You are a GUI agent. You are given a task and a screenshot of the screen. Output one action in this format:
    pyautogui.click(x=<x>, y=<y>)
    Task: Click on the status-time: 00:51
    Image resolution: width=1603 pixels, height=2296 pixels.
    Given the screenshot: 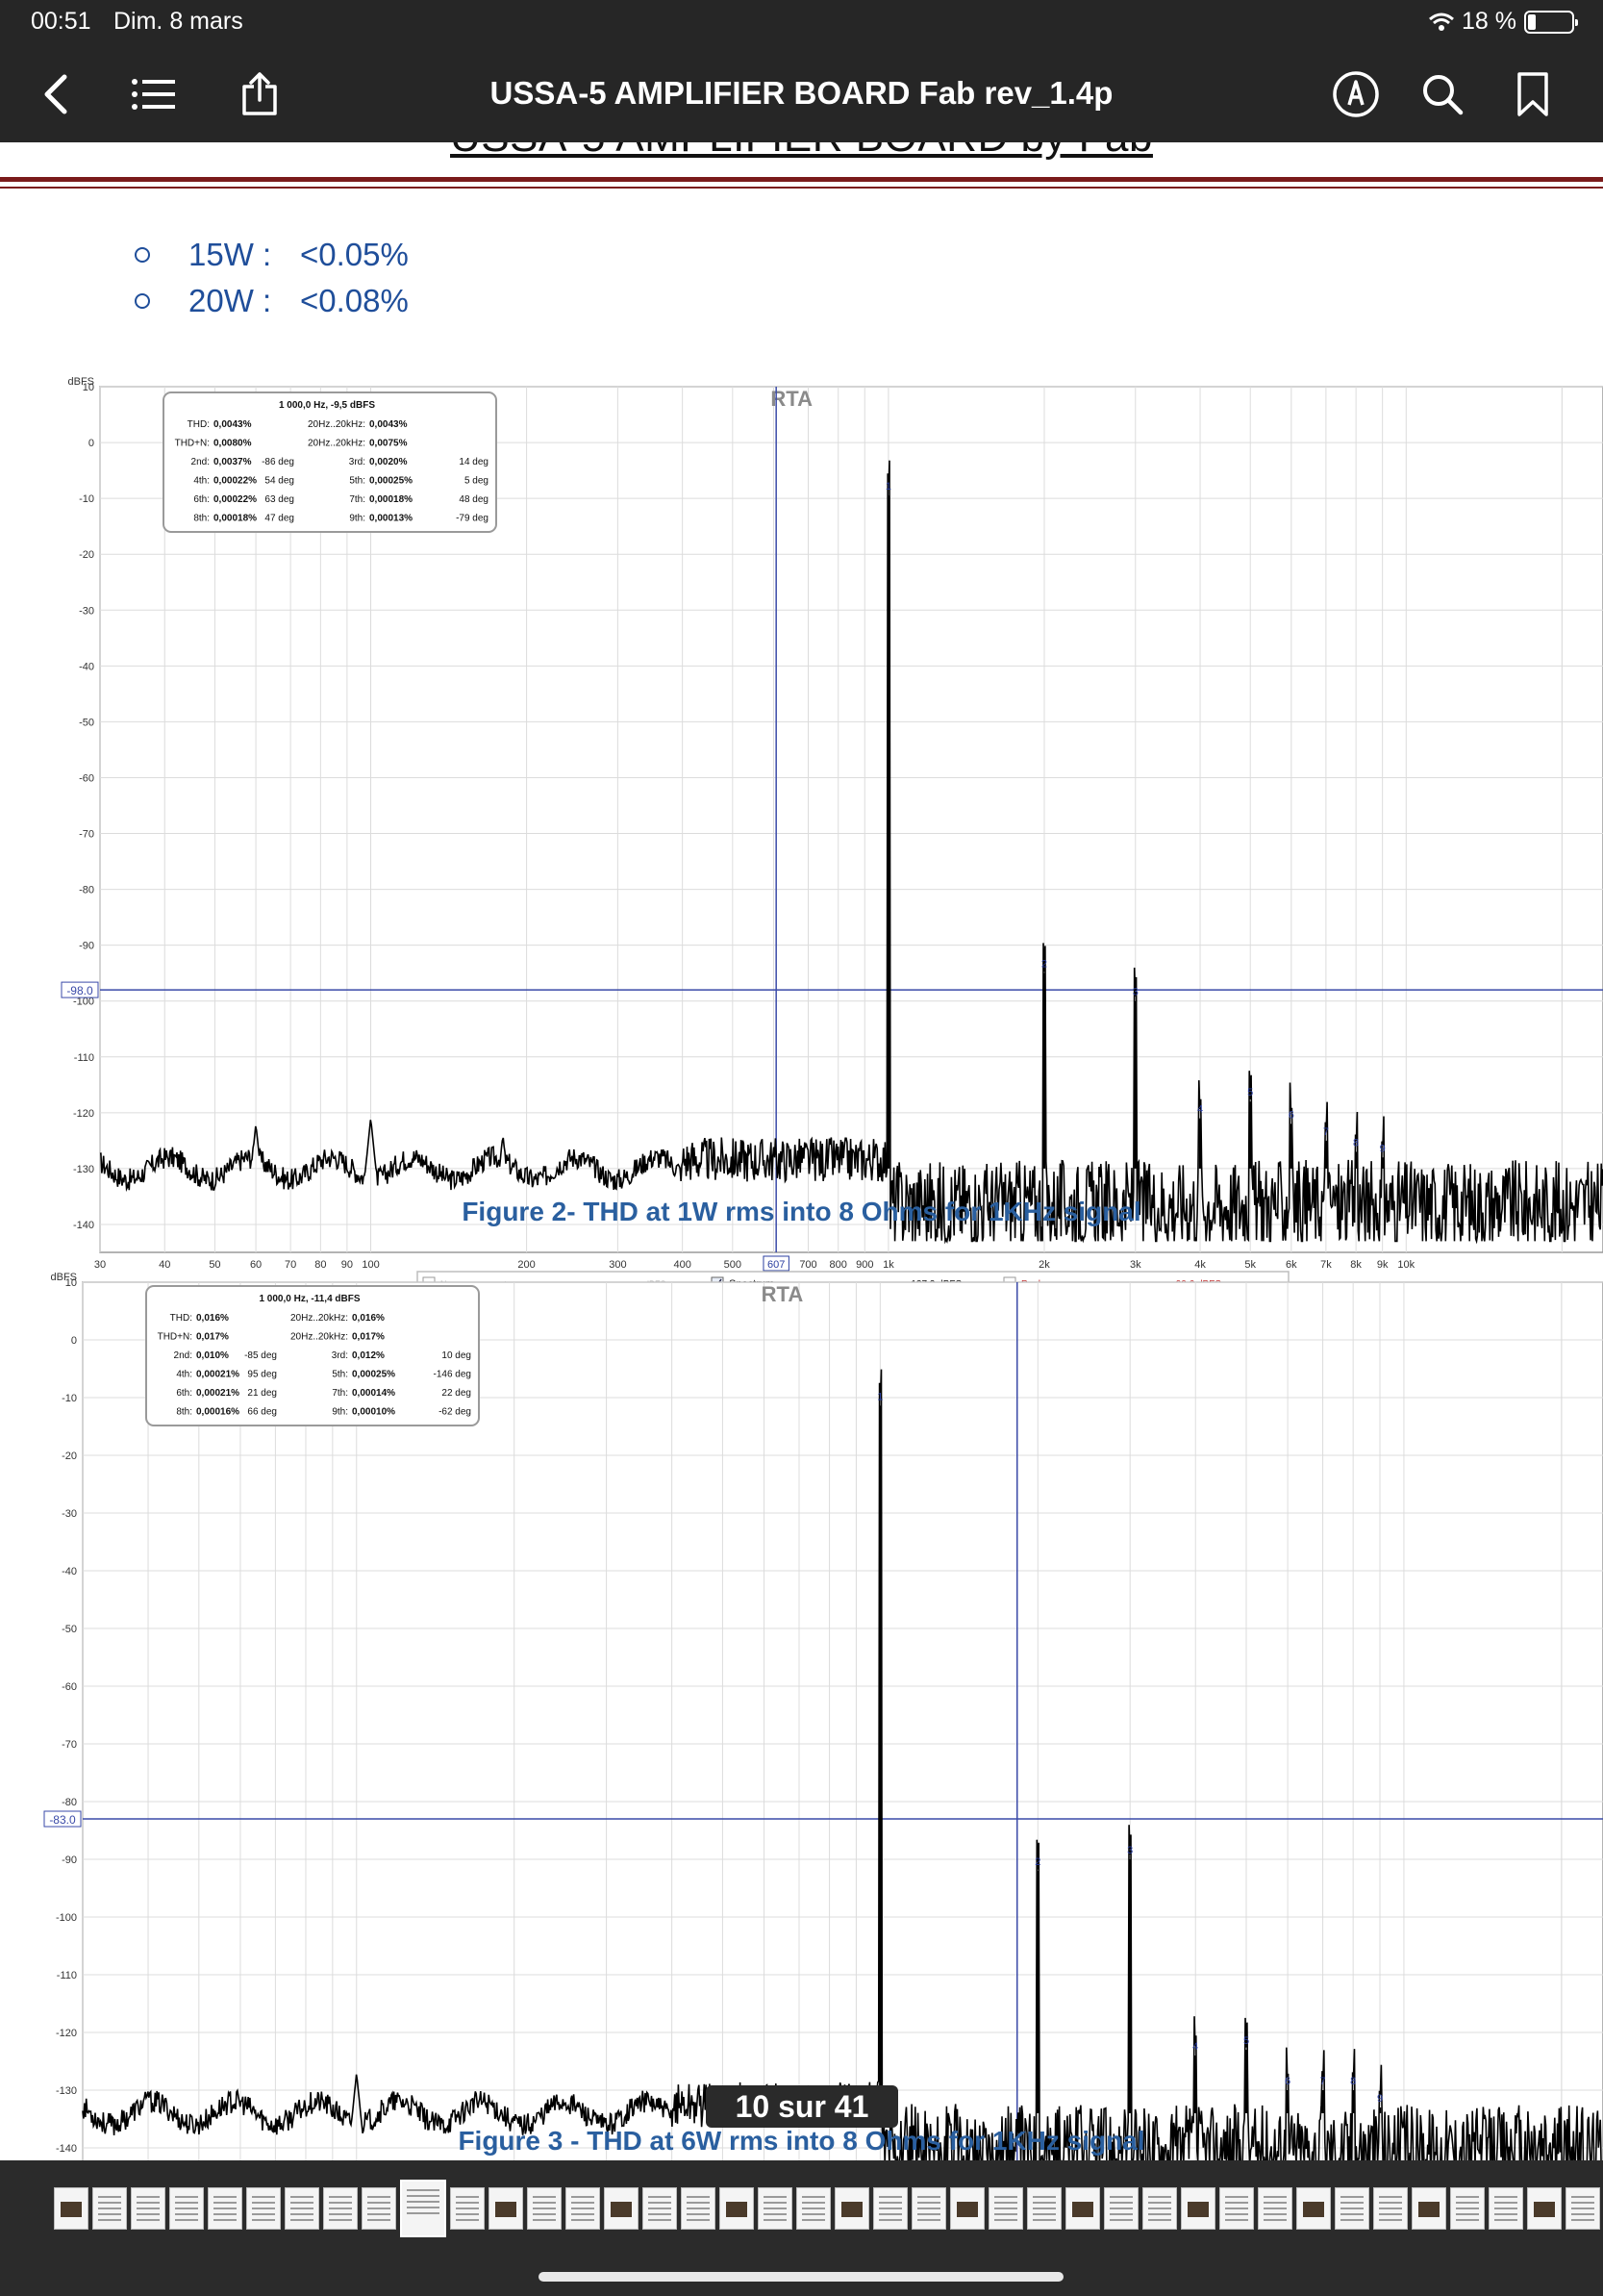 What is the action you would take?
    pyautogui.click(x=61, y=21)
    